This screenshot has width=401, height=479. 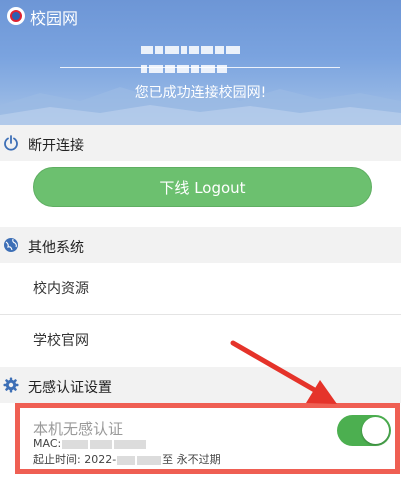 What do you see at coordinates (192, 56) in the screenshot?
I see `username-redacted` at bounding box center [192, 56].